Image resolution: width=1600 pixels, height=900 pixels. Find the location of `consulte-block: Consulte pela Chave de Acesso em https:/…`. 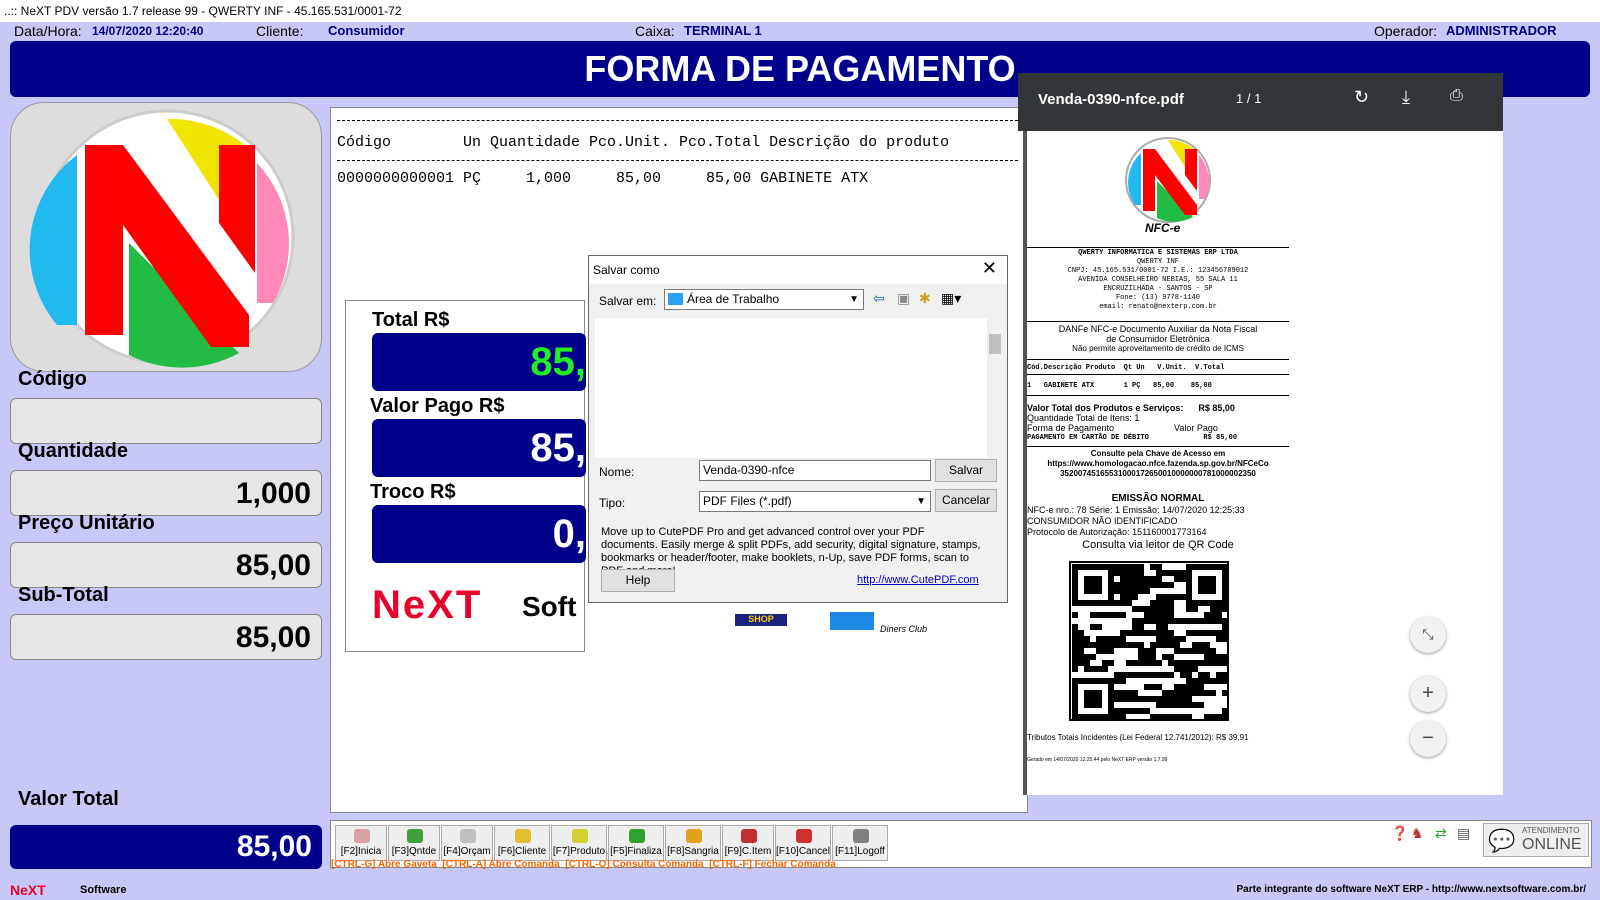

consulte-block: Consulte pela Chave de Acesso em https:/… is located at coordinates (1158, 463).